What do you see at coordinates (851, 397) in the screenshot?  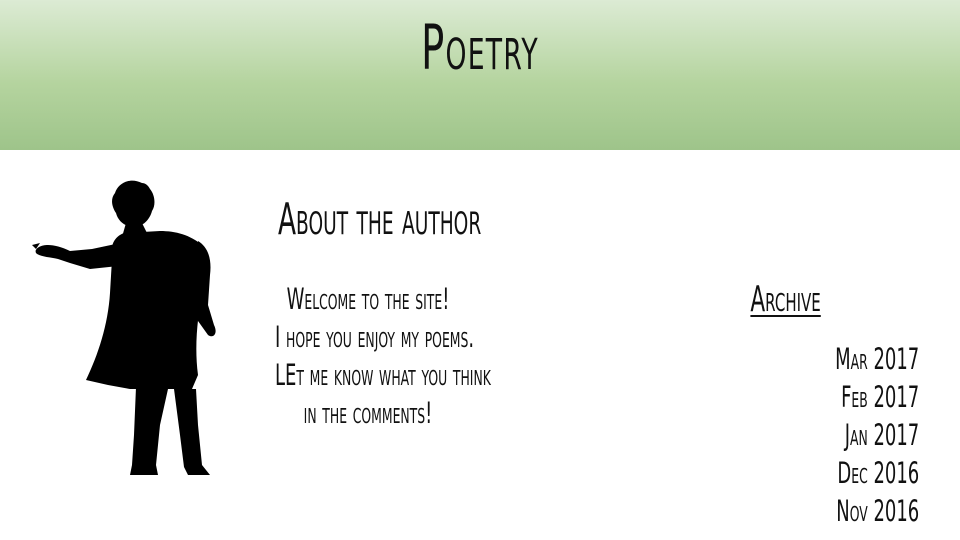 I see `archive-link-feb-2017: Feb 2017` at bounding box center [851, 397].